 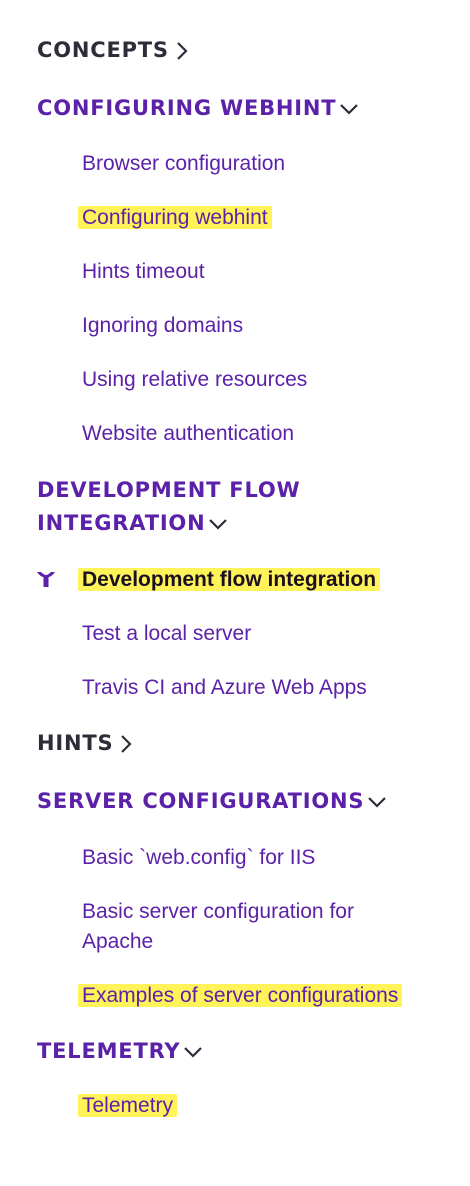 What do you see at coordinates (46, 579) in the screenshot?
I see `current-page-pointer-icon` at bounding box center [46, 579].